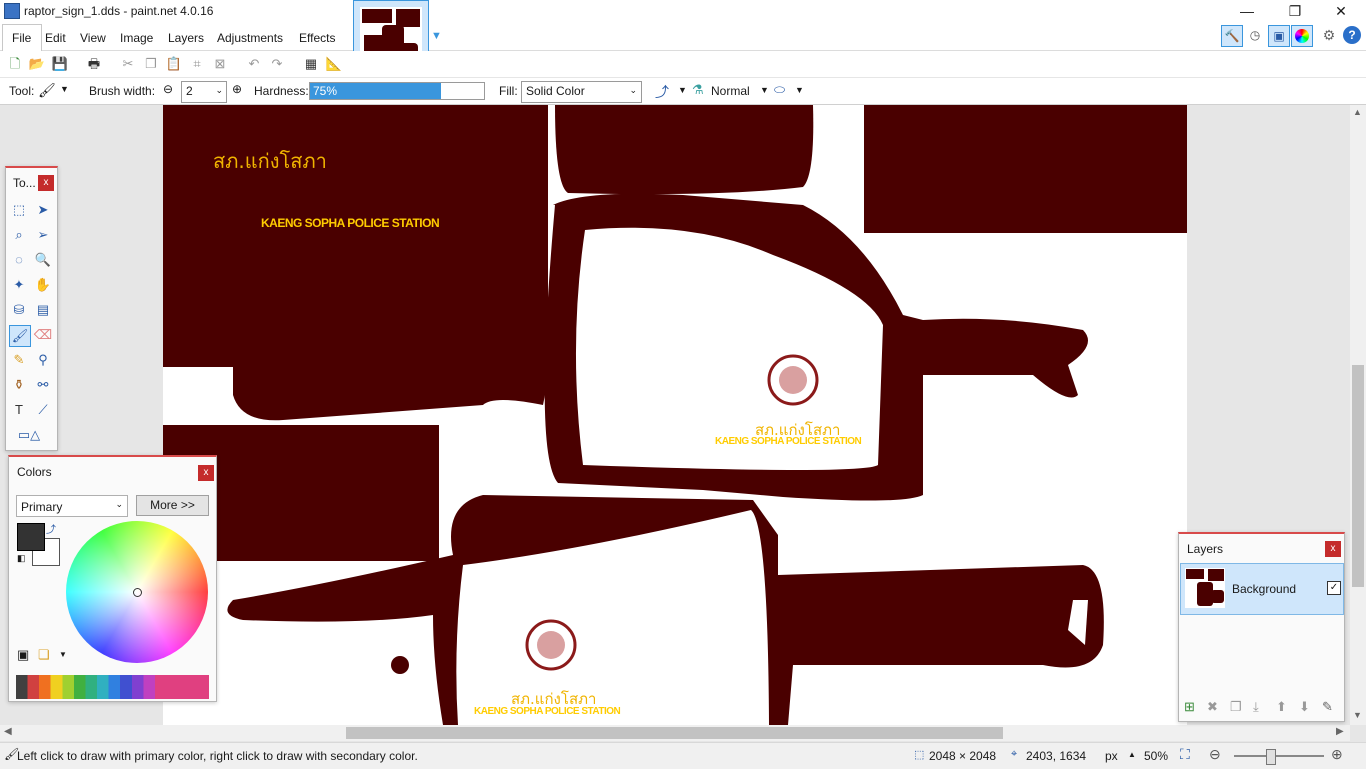  What do you see at coordinates (250, 38) in the screenshot?
I see `menu-adjustments: Adjustments` at bounding box center [250, 38].